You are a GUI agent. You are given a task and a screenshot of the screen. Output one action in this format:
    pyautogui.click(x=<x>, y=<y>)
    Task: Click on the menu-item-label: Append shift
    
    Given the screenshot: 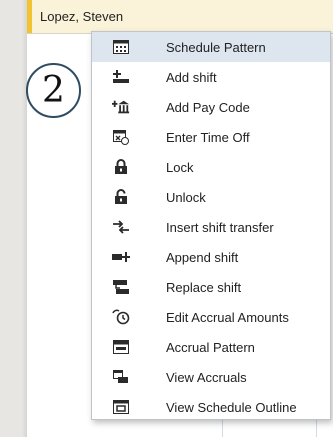 What is the action you would take?
    pyautogui.click(x=202, y=257)
    